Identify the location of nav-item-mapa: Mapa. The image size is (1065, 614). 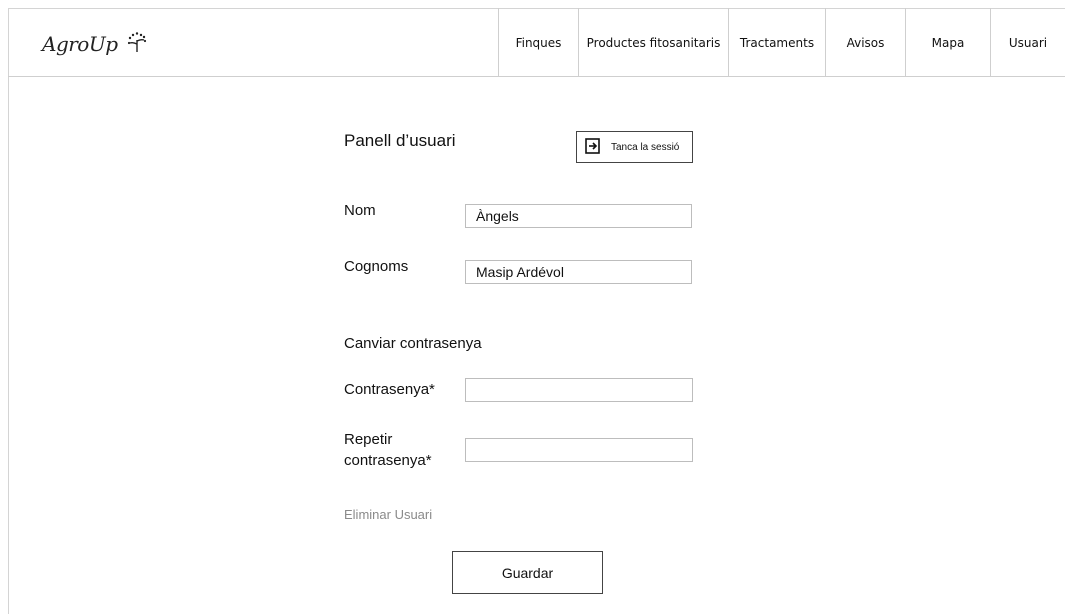
(947, 42).